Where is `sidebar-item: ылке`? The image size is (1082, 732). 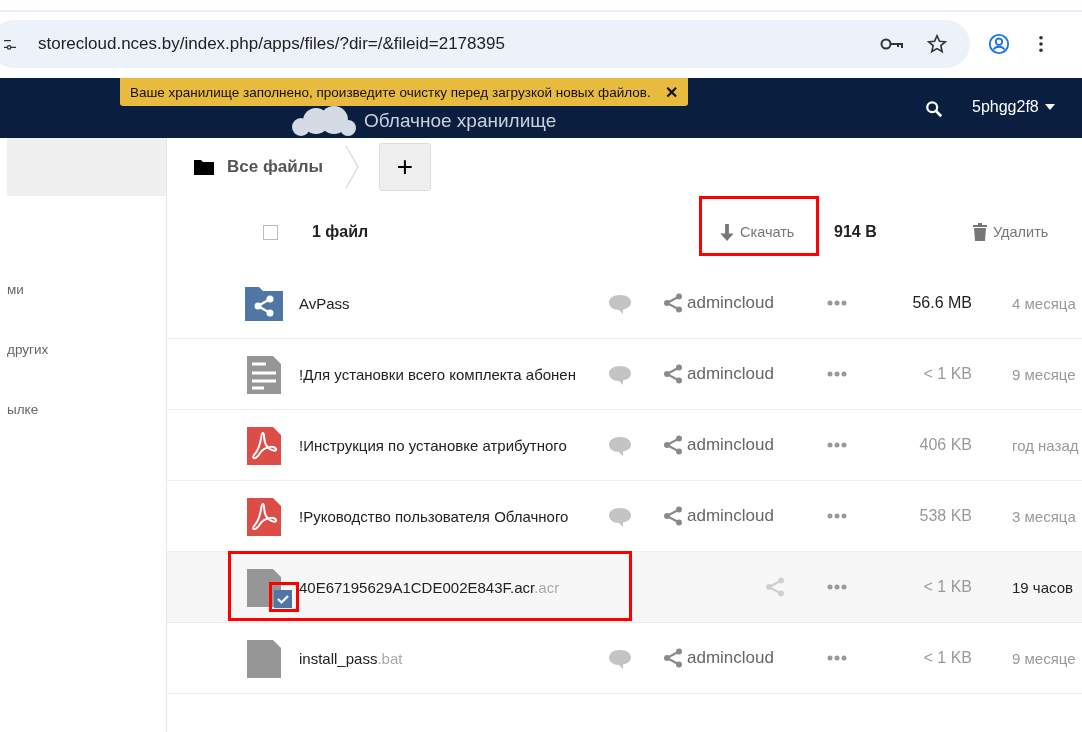 sidebar-item: ылке is located at coordinates (86, 410).